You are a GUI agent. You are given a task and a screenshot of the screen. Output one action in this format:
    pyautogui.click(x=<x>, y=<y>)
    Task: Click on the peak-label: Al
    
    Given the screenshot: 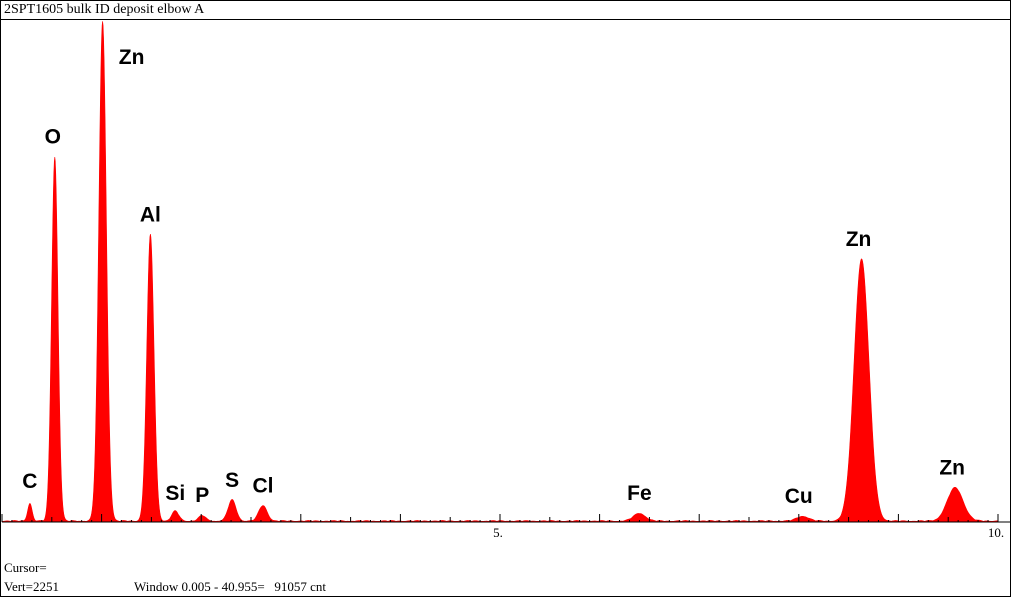 What is the action you would take?
    pyautogui.click(x=150, y=214)
    